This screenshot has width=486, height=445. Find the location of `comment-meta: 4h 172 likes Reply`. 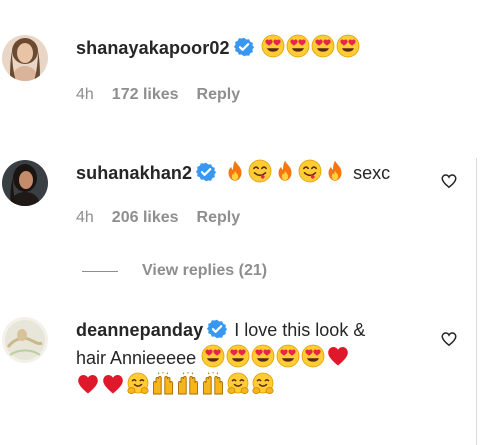

comment-meta: 4h 172 likes Reply is located at coordinates (158, 95).